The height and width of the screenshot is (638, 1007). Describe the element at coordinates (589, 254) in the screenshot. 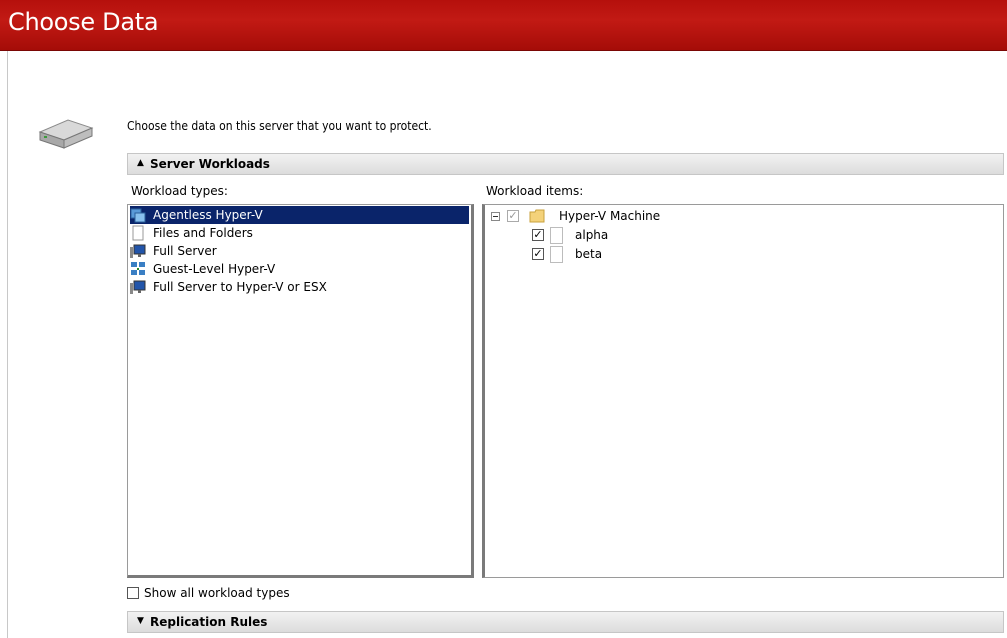

I see `tree-node-label: beta` at that location.